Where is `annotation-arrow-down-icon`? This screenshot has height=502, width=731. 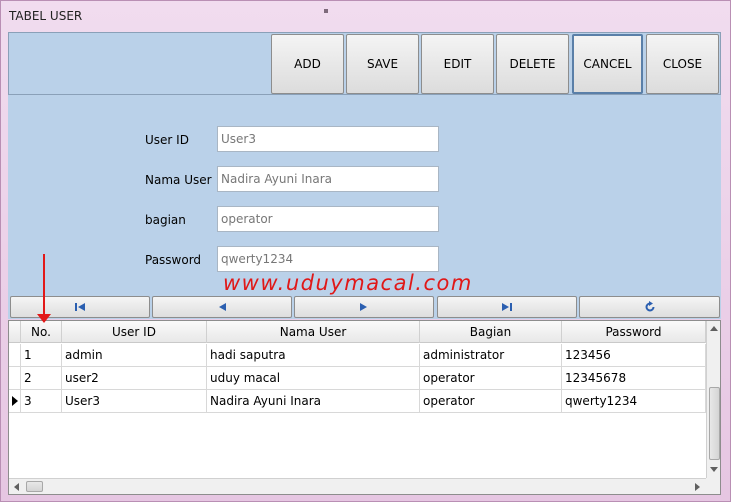
annotation-arrow-down-icon is located at coordinates (44, 318).